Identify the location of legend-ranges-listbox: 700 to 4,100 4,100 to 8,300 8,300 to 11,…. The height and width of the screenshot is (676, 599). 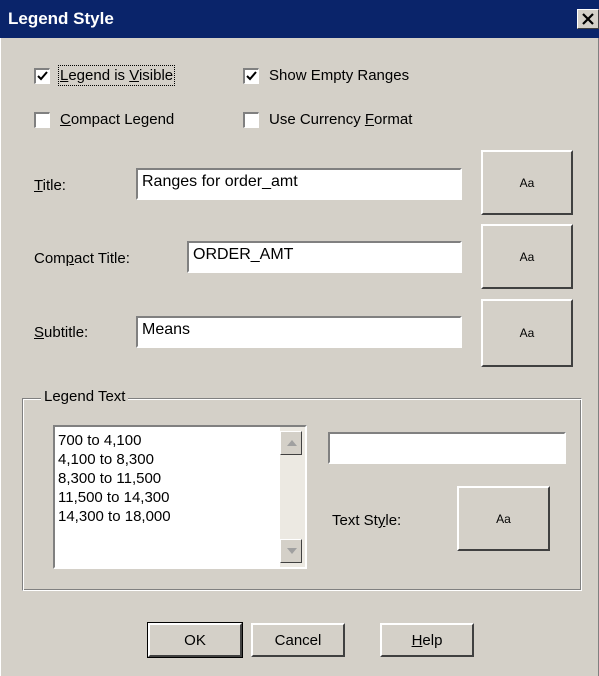
(180, 497).